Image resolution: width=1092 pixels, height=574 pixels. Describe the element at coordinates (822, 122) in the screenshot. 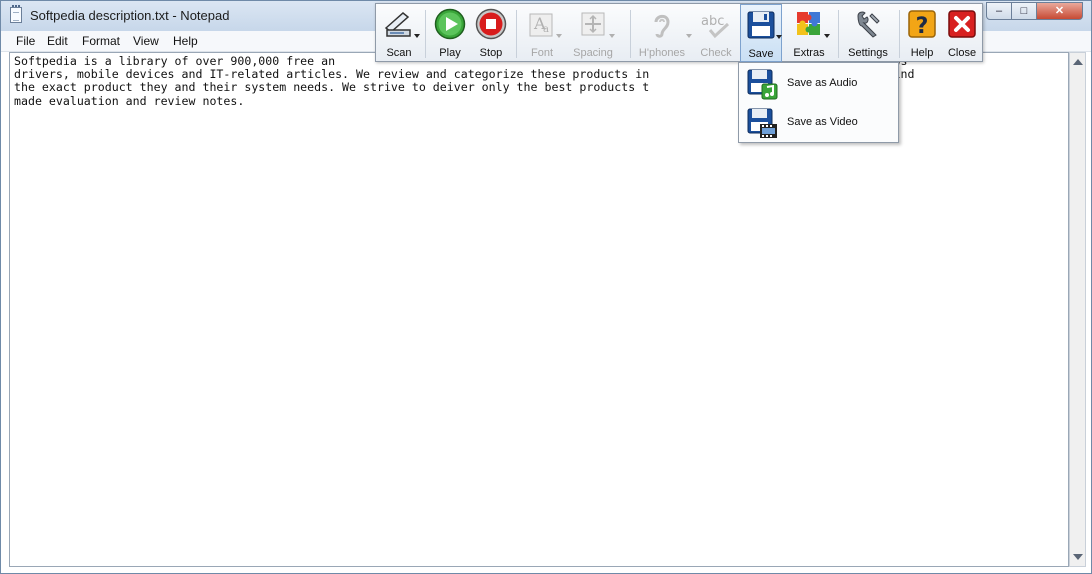

I see `save-as-video-label: Save as Video` at that location.